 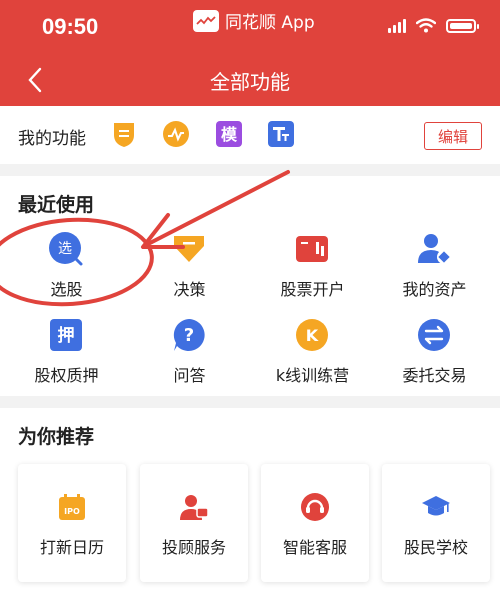 What do you see at coordinates (72, 511) in the screenshot?
I see `ipo-glyph: IPO` at bounding box center [72, 511].